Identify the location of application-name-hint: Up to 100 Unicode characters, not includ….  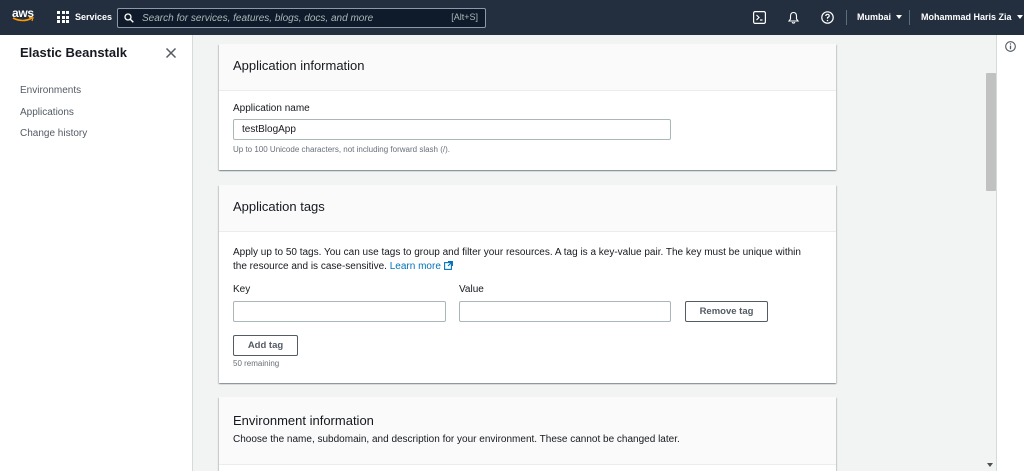
(341, 149).